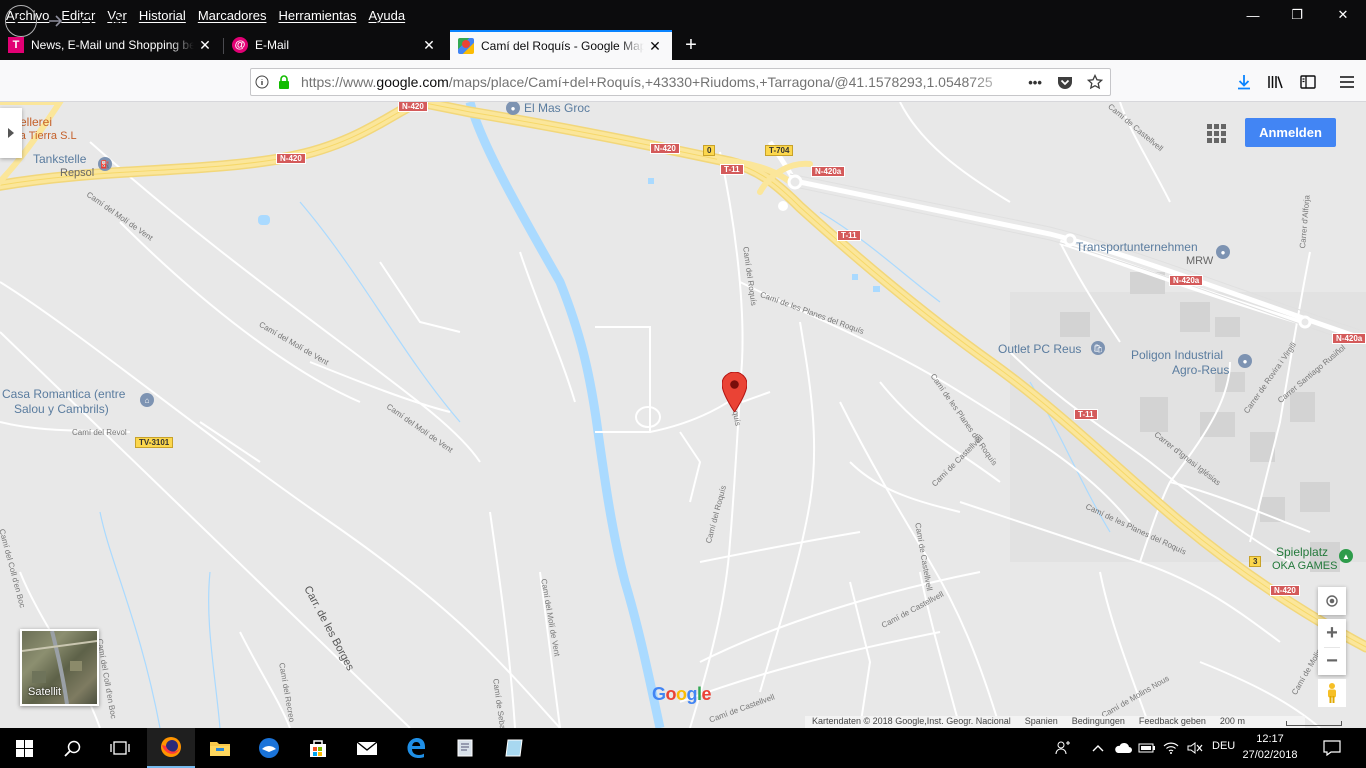 This screenshot has width=1366, height=768. I want to click on tab-email: @ E-Mail ✕, so click(335, 45).